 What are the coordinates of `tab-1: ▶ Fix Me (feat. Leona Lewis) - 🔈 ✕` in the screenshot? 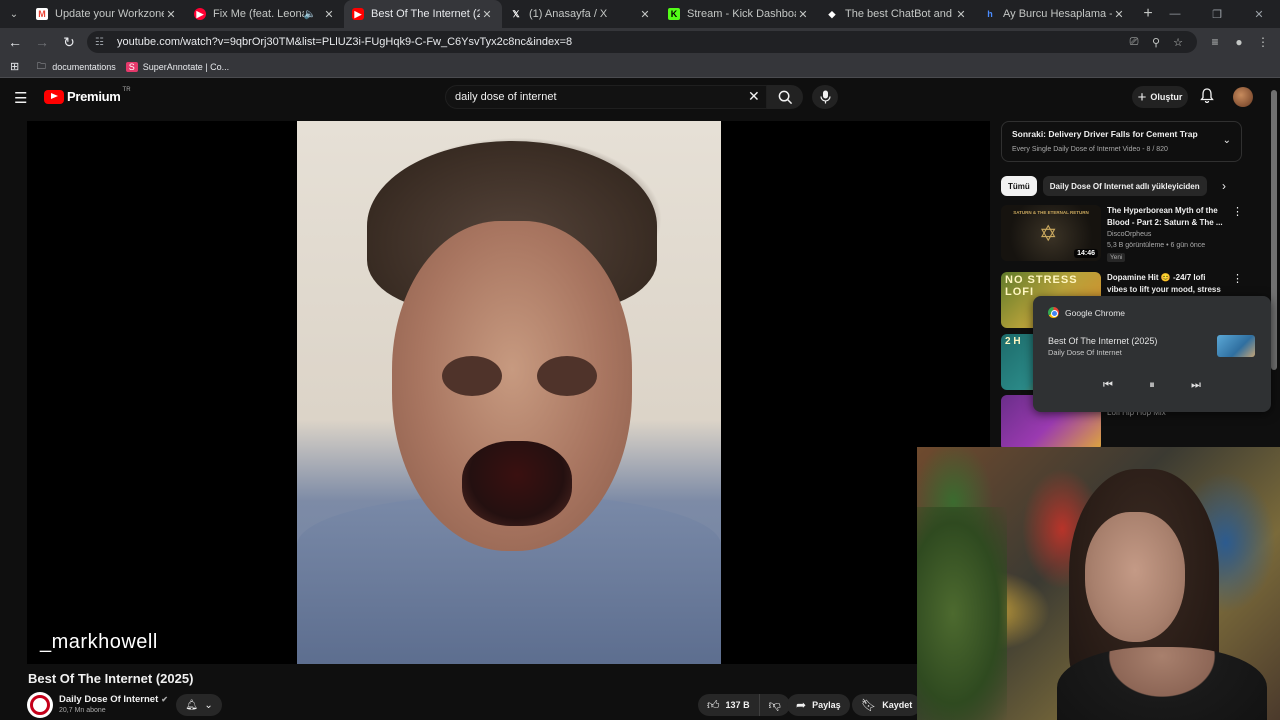 It's located at (265, 14).